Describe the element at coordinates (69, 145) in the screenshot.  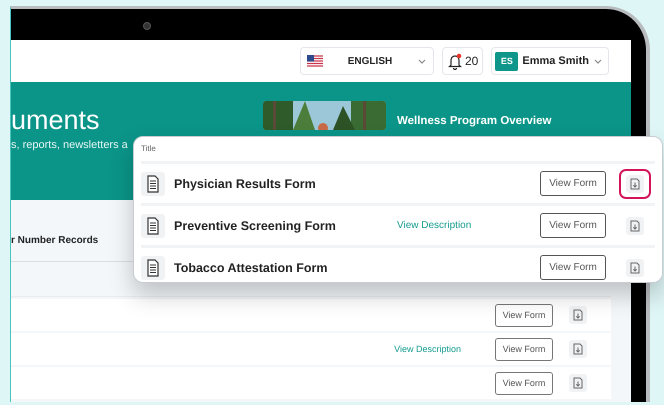
I see `page-subtitle: s, reports, newsletters a` at that location.